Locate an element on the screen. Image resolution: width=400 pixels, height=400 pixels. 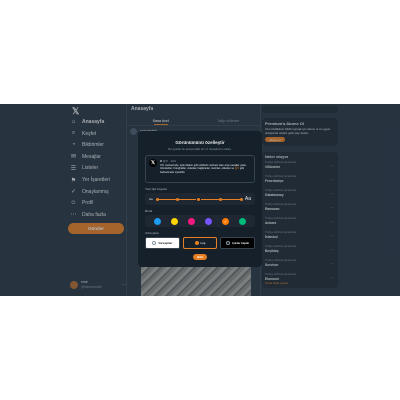
background-option: Varsayılan is located at coordinates (162, 243).